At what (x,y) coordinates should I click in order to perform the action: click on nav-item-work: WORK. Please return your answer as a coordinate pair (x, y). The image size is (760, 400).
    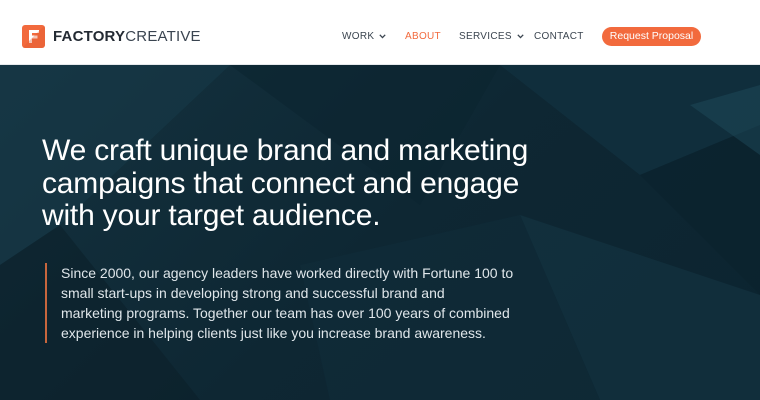
    Looking at the image, I should click on (364, 36).